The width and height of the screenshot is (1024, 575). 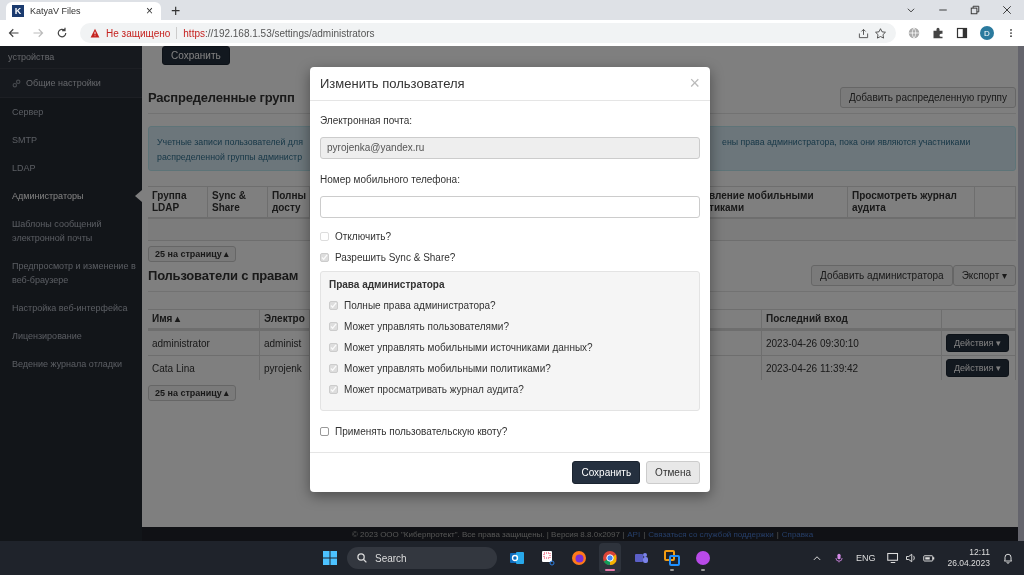 I want to click on site-logo: K, so click(x=18, y=11).